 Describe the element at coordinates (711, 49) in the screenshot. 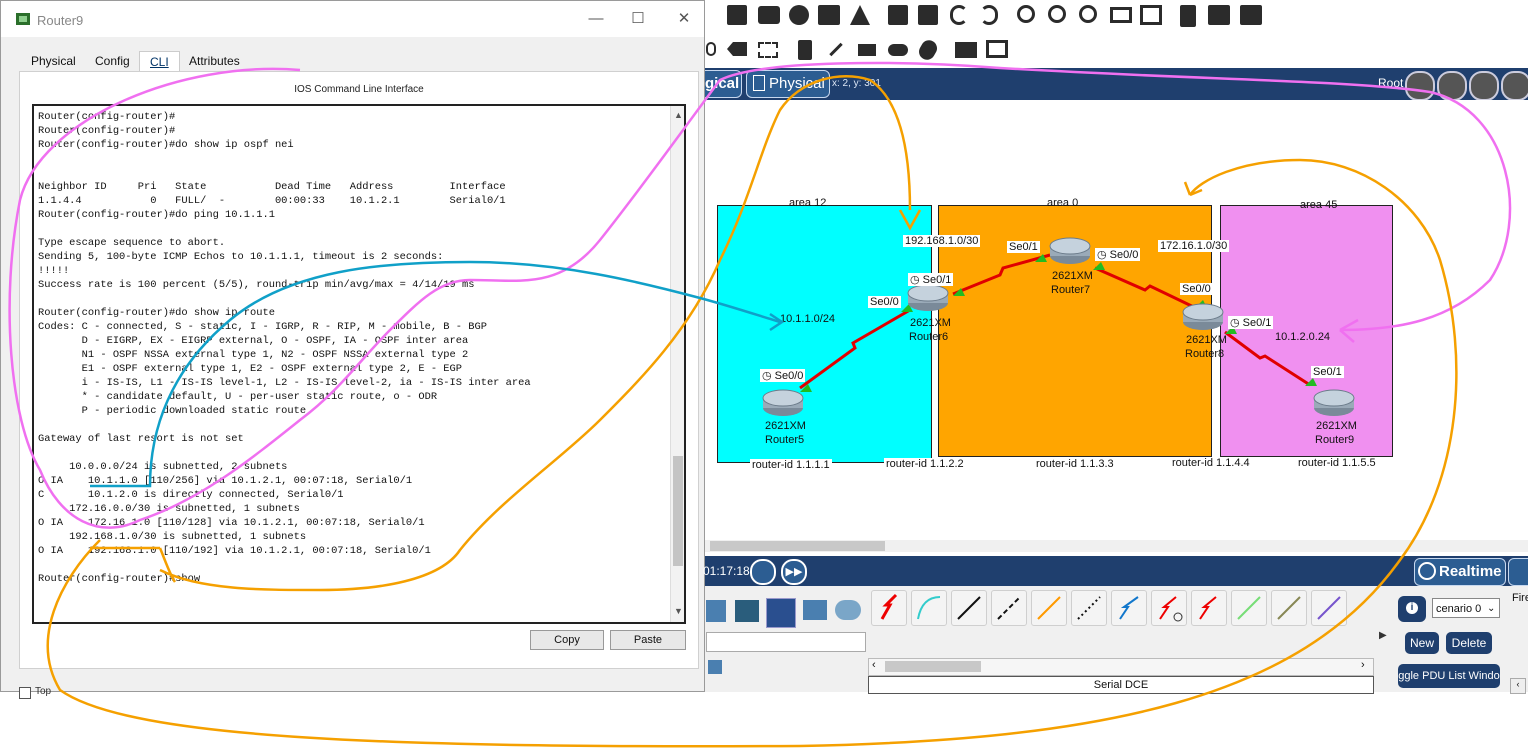

I see `search-icon` at that location.